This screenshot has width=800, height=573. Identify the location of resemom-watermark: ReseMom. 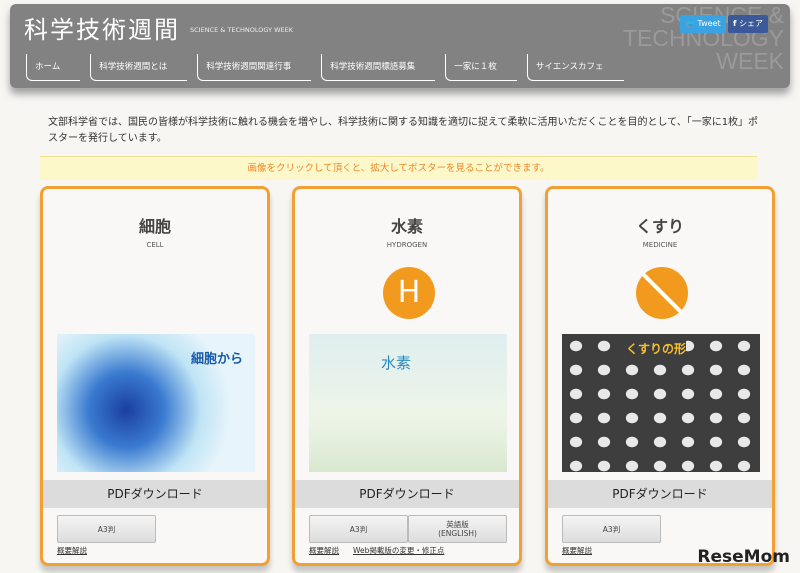
(743, 557).